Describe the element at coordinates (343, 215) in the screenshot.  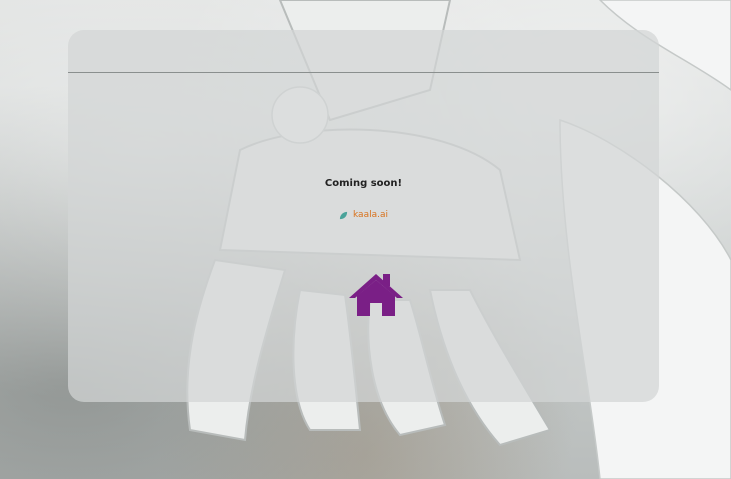
I see `leaf-icon` at that location.